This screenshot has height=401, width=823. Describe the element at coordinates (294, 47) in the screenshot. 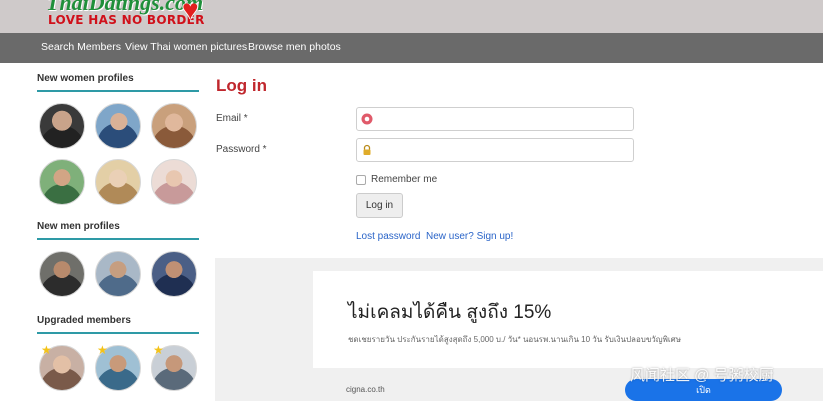

I see `nav-browse-men-photos: Browse men photos` at that location.